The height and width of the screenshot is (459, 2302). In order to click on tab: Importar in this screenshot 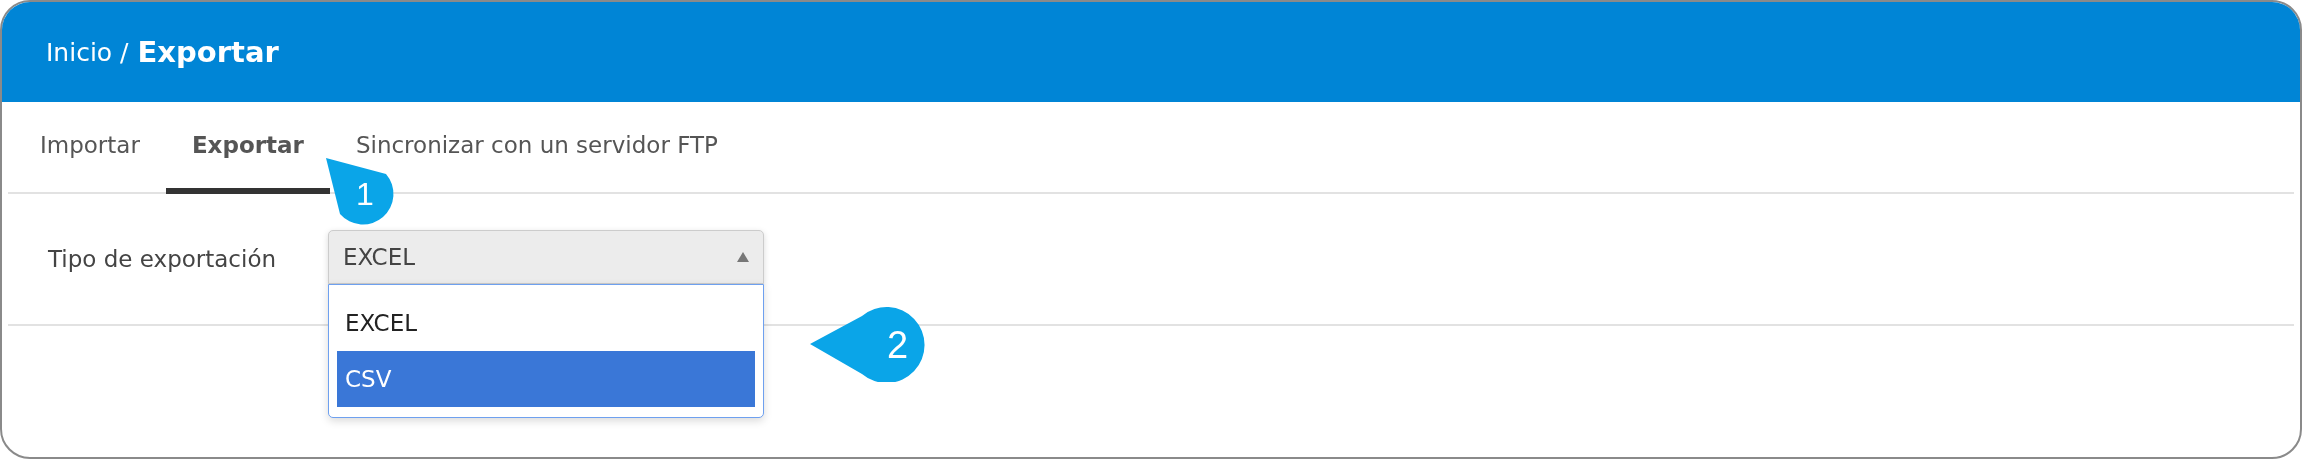, I will do `click(99, 148)`.